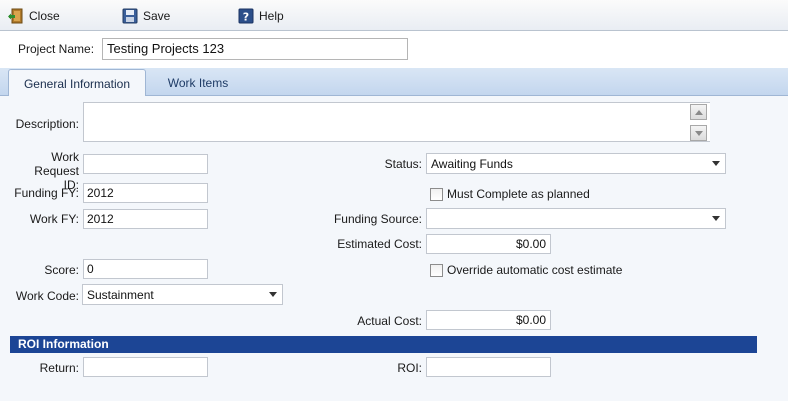  I want to click on return-input, so click(145, 367).